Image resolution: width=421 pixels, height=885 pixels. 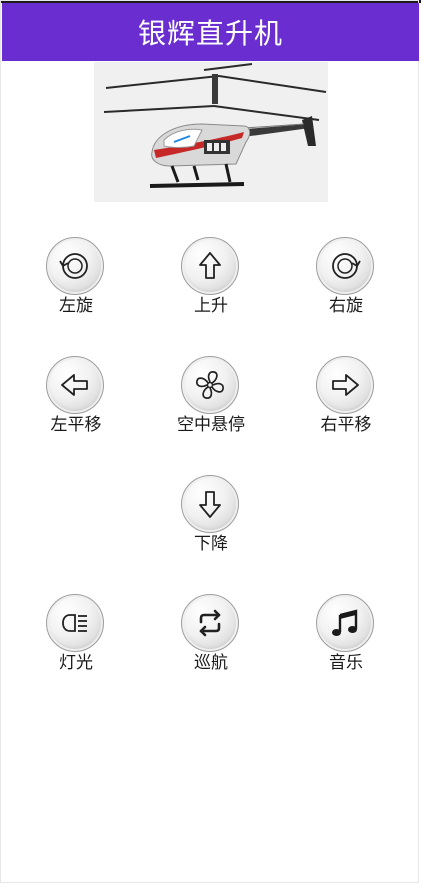 I want to click on headlight-icon, so click(x=74, y=623).